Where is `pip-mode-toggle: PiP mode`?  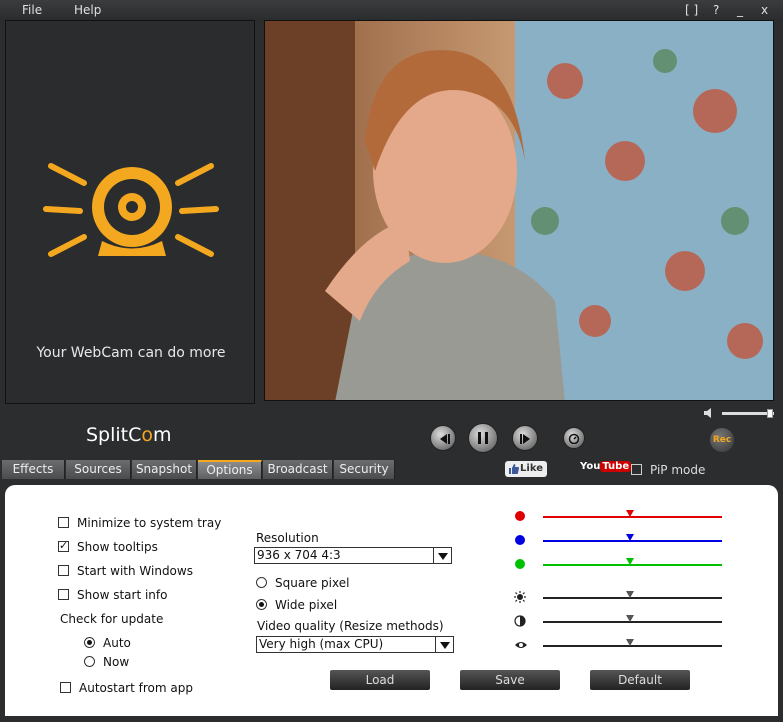
pip-mode-toggle: PiP mode is located at coordinates (668, 470).